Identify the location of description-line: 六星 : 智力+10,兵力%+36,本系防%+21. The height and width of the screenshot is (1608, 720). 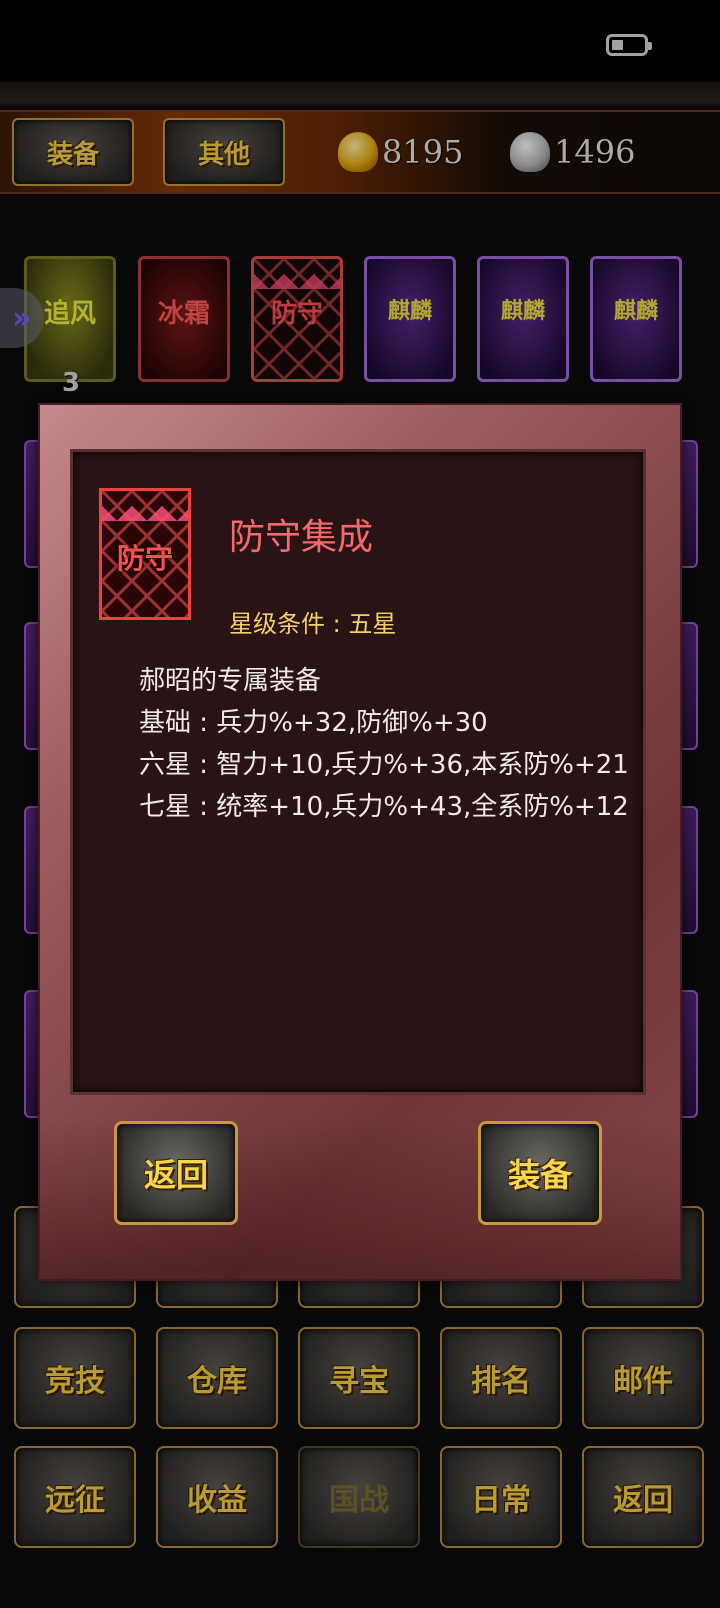
(384, 765).